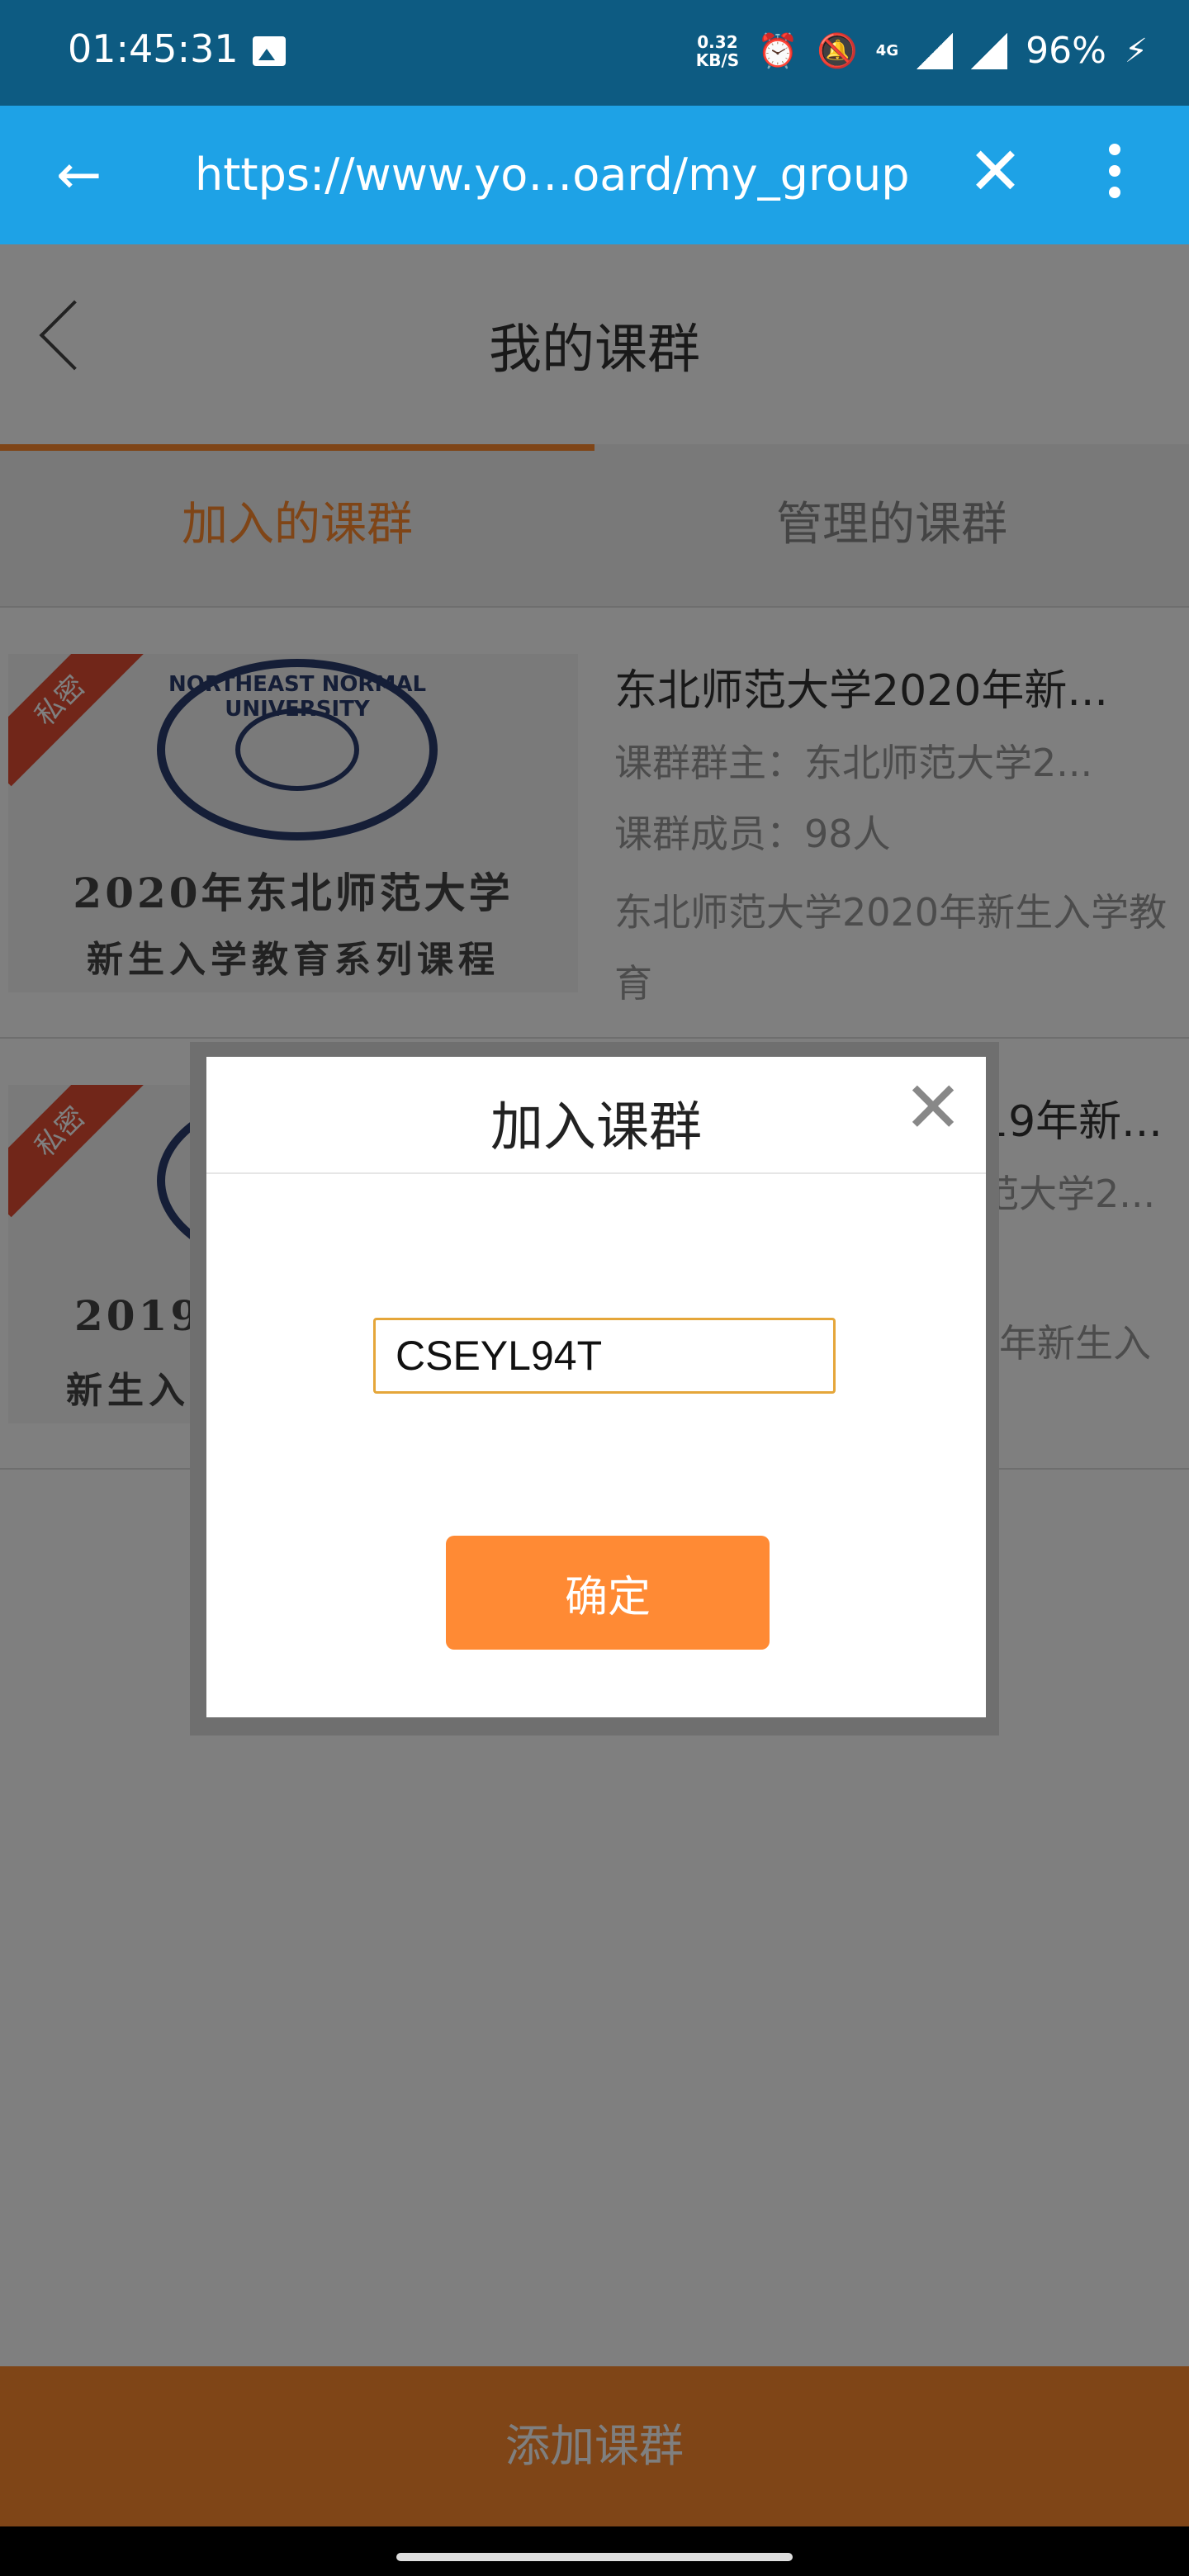 The height and width of the screenshot is (2576, 1189). What do you see at coordinates (935, 50) in the screenshot?
I see `signal-icon` at bounding box center [935, 50].